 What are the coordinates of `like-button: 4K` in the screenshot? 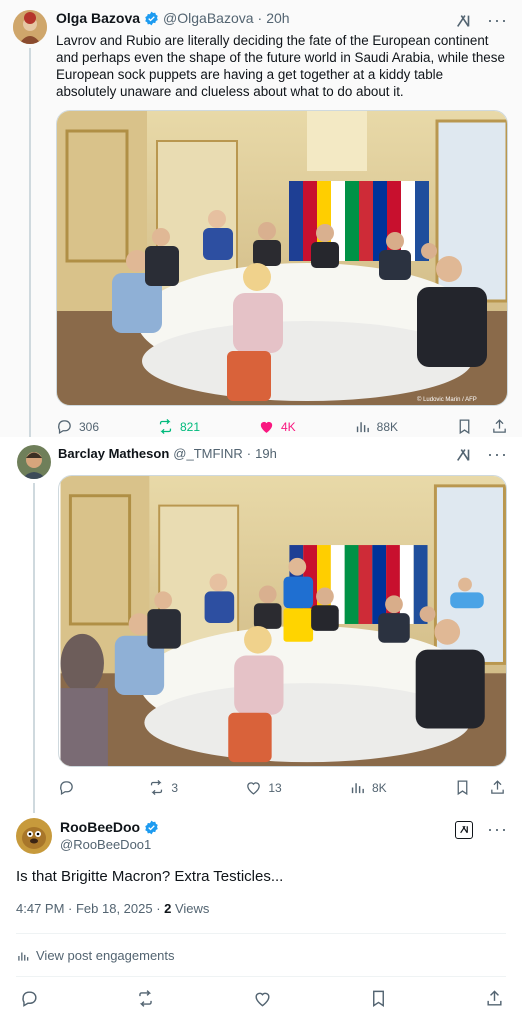 It's located at (277, 426).